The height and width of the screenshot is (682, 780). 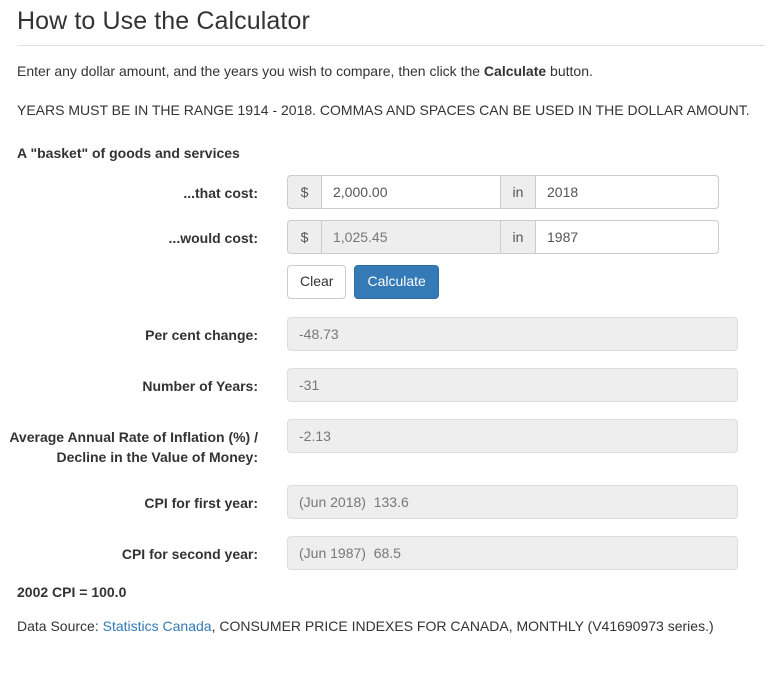 I want to click on number-of-years-controls, so click(x=519, y=385).